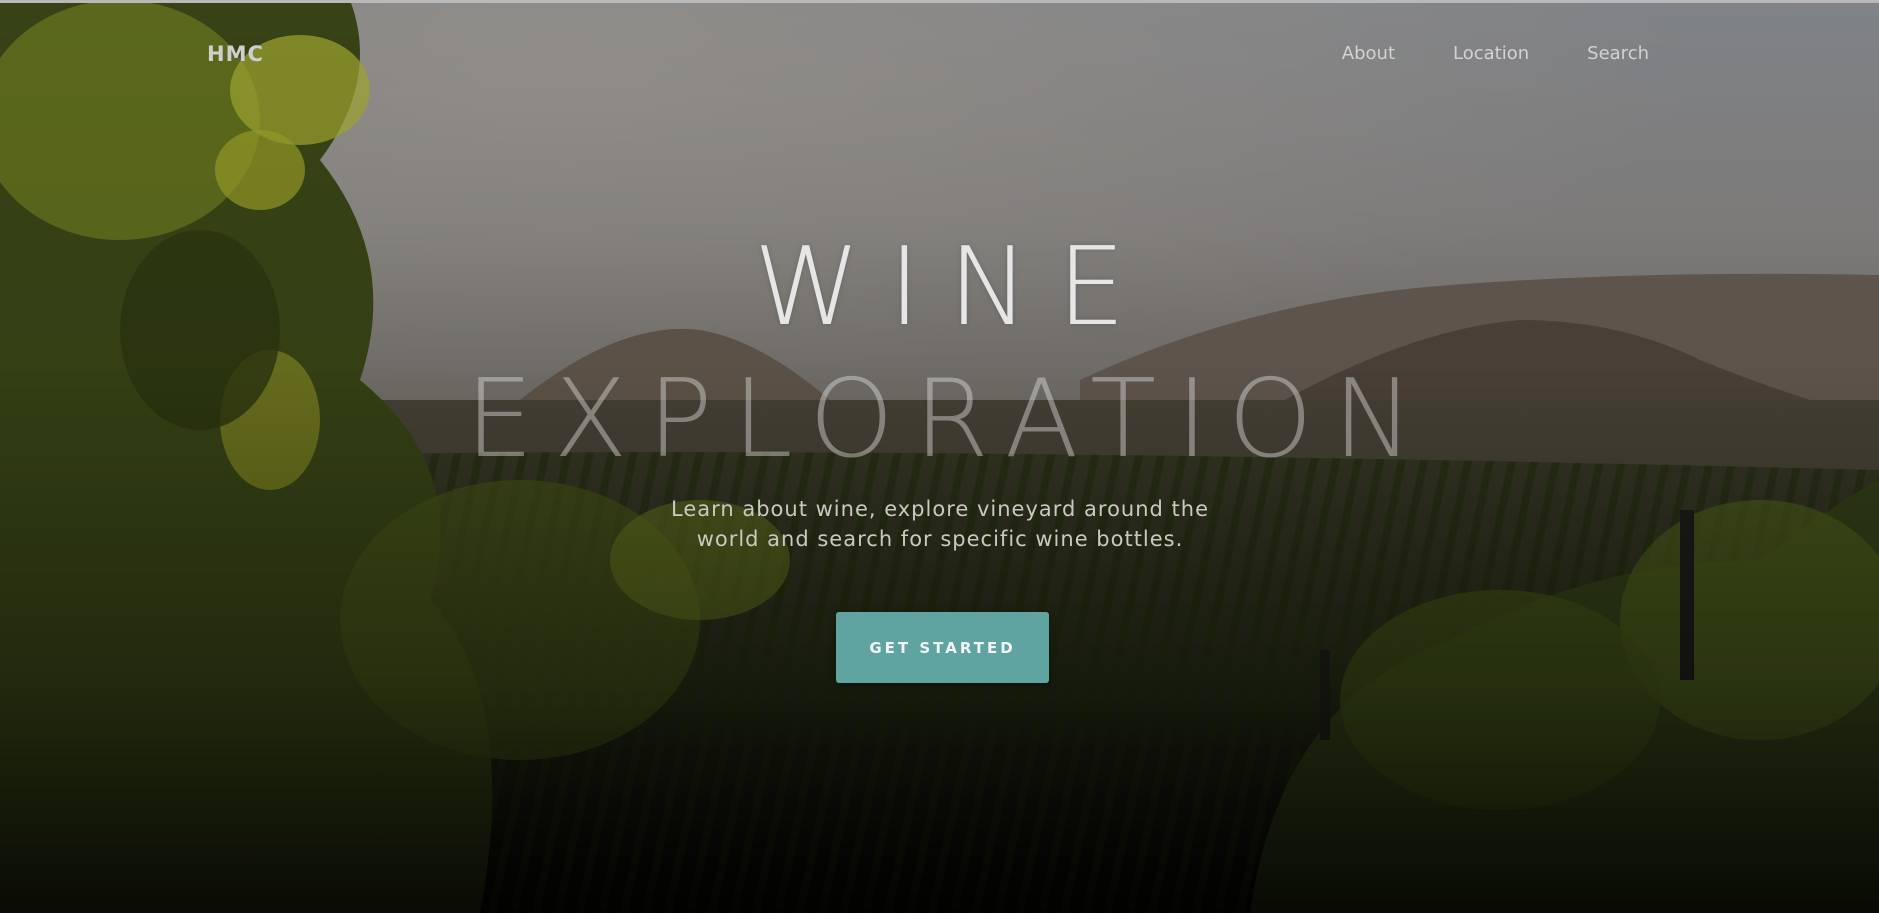 This screenshot has width=1879, height=913. Describe the element at coordinates (1491, 53) in the screenshot. I see `nav-link-location: Location` at that location.